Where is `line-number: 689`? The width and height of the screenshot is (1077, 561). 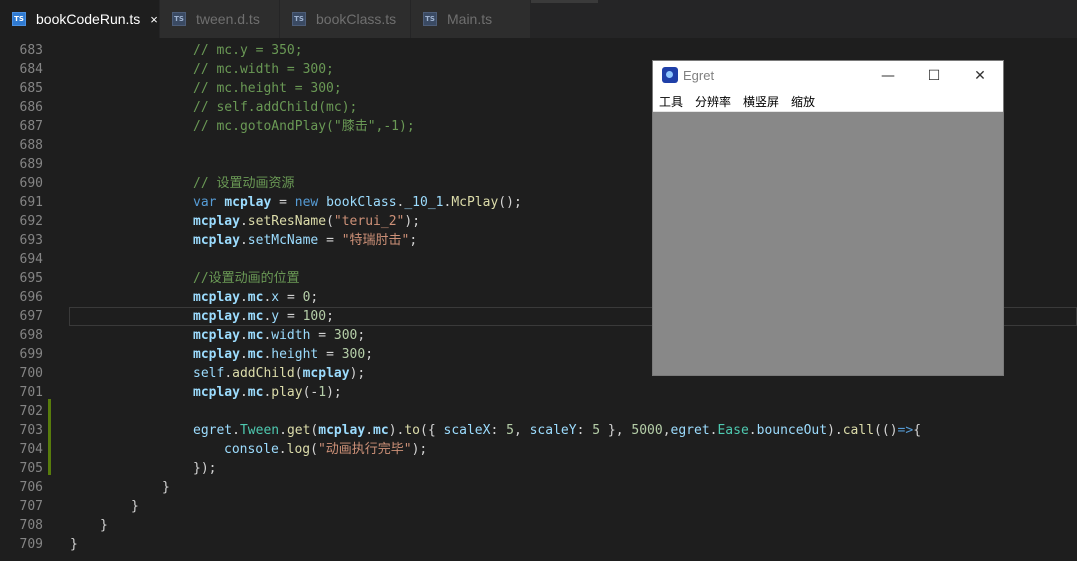
line-number: 689 is located at coordinates (31, 164).